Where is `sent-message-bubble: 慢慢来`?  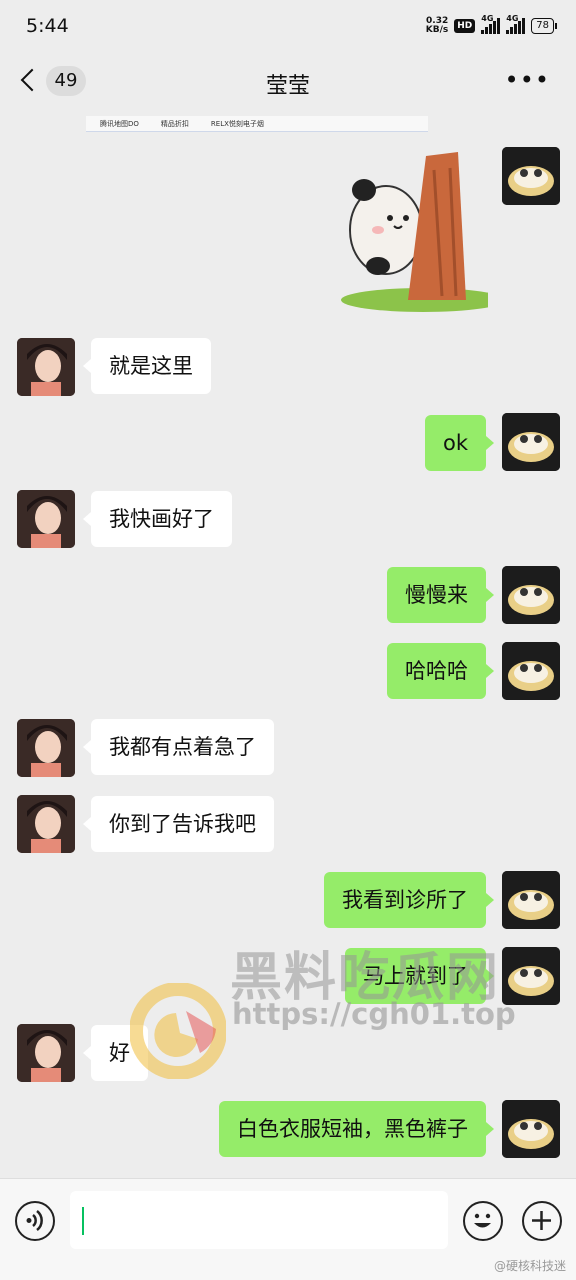 sent-message-bubble: 慢慢来 is located at coordinates (440, 595).